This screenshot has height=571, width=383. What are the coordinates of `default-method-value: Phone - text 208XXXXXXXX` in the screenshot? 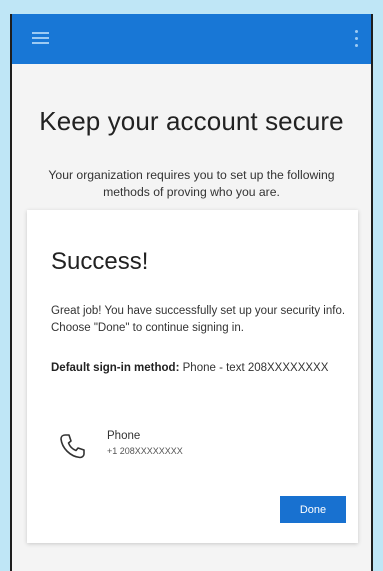 It's located at (255, 368).